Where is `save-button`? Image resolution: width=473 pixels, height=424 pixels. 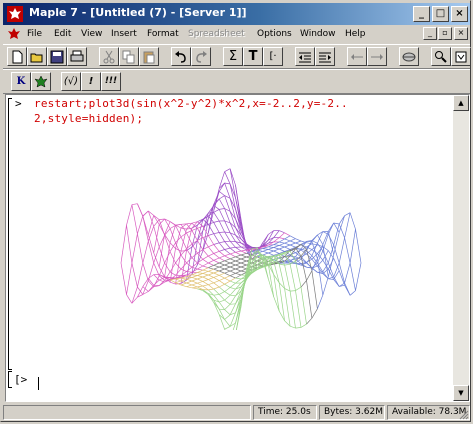 save-button is located at coordinates (57, 56).